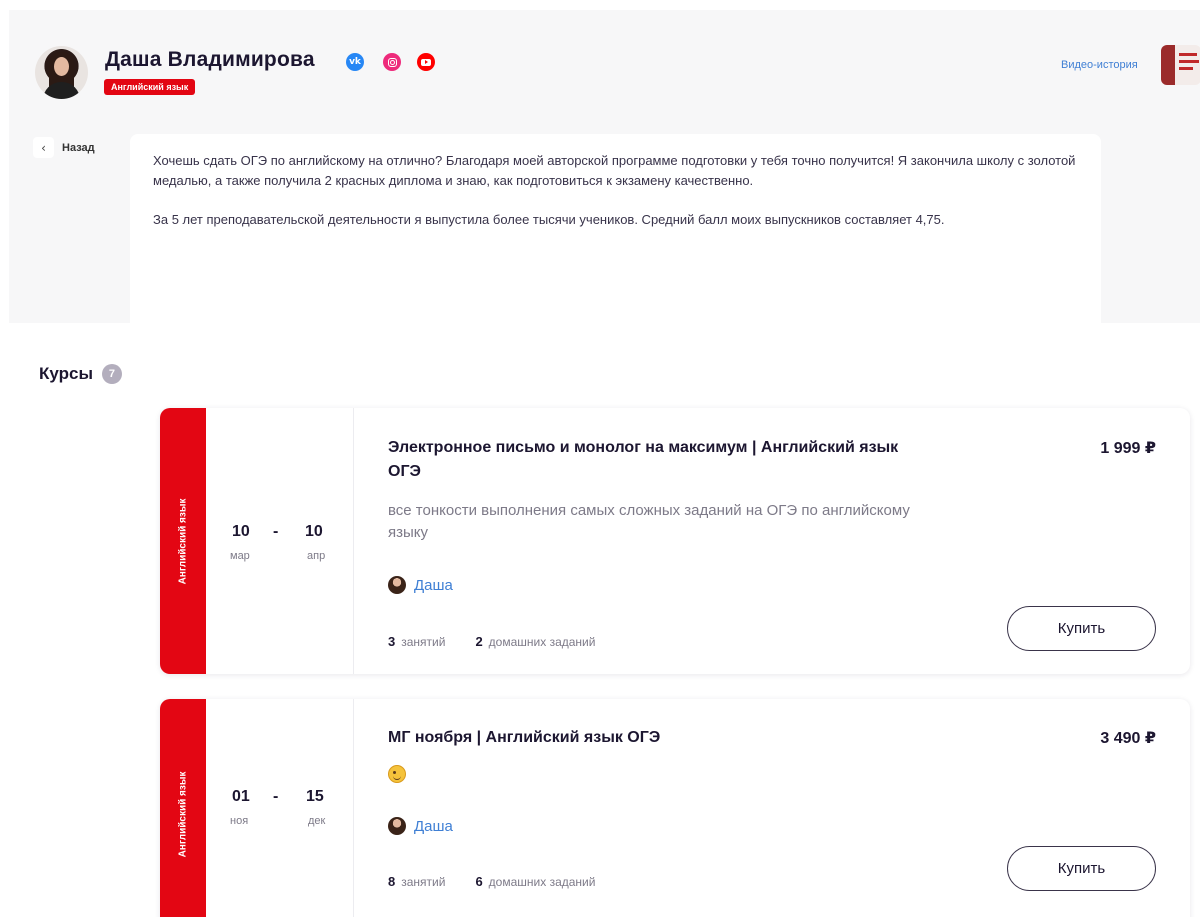  I want to click on courses-count-badge: 7, so click(111, 374).